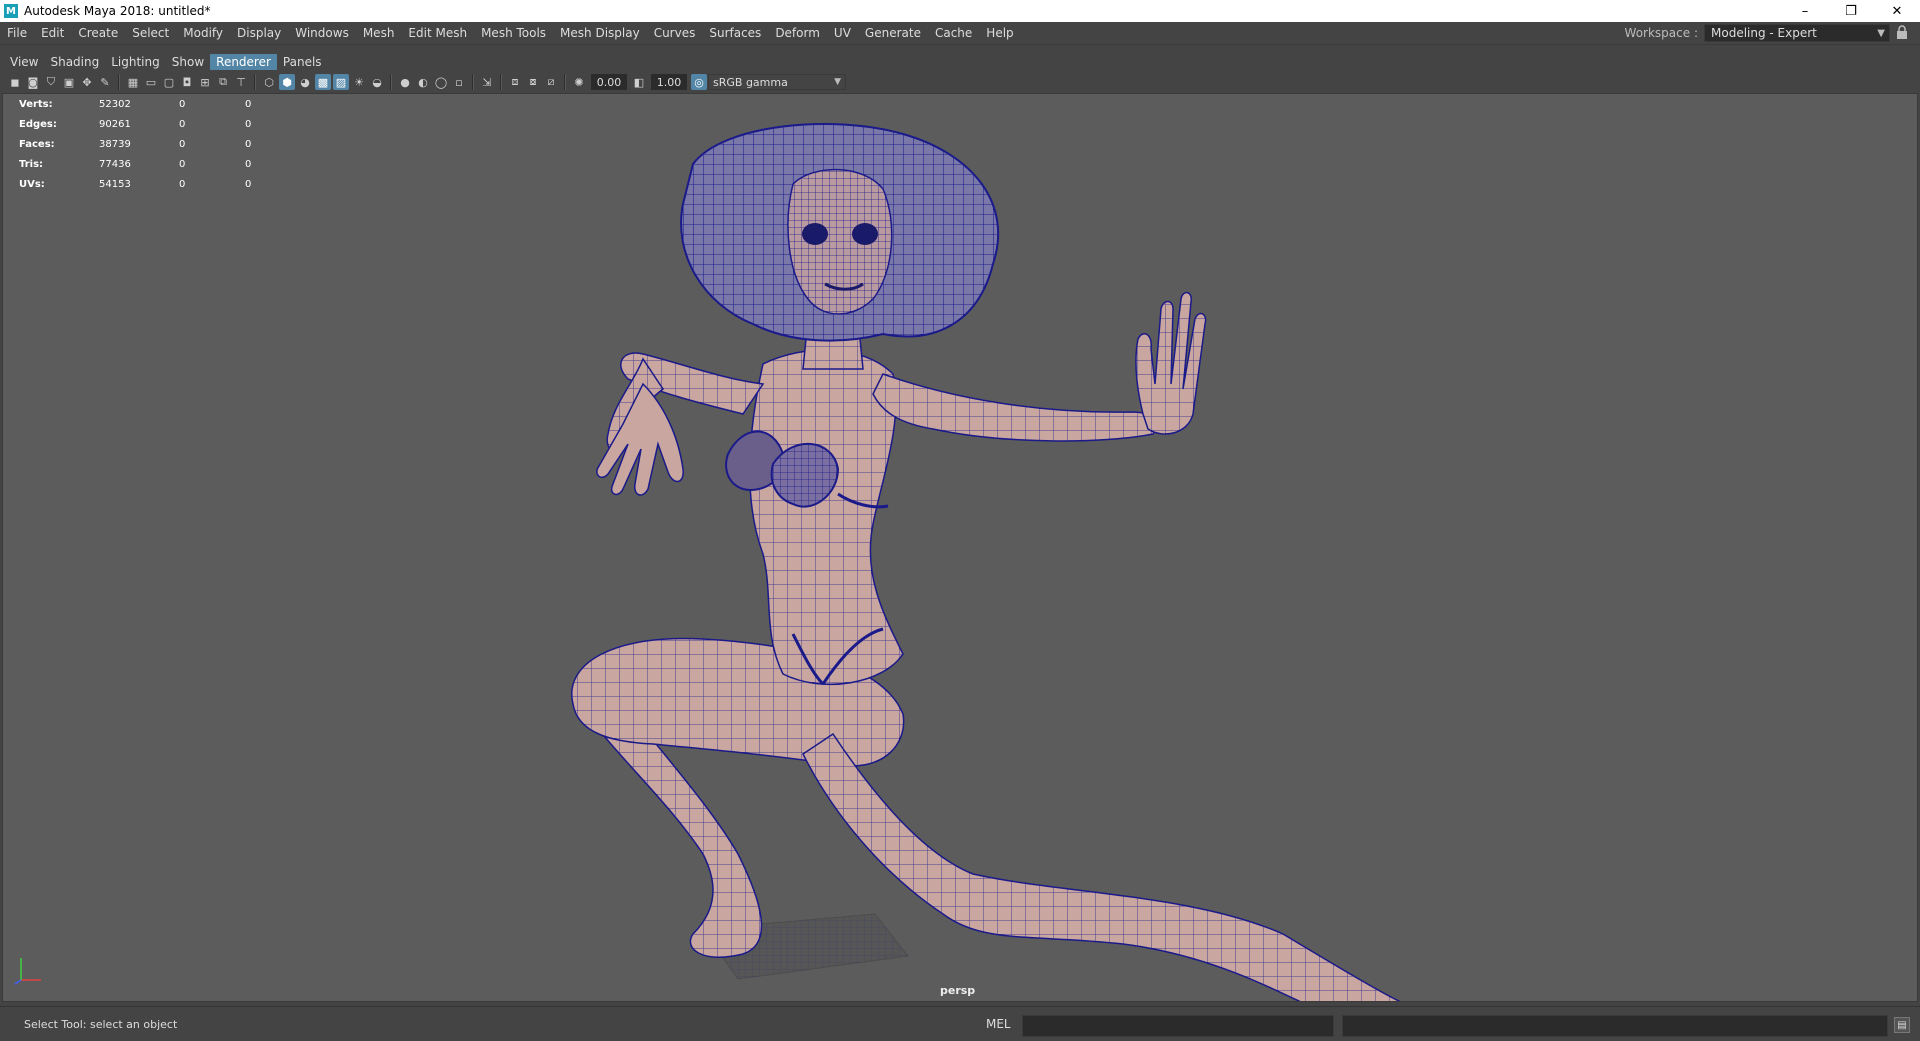 The image size is (1920, 1041). Describe the element at coordinates (169, 82) in the screenshot. I see `resolution-gate-icon: ▢` at that location.